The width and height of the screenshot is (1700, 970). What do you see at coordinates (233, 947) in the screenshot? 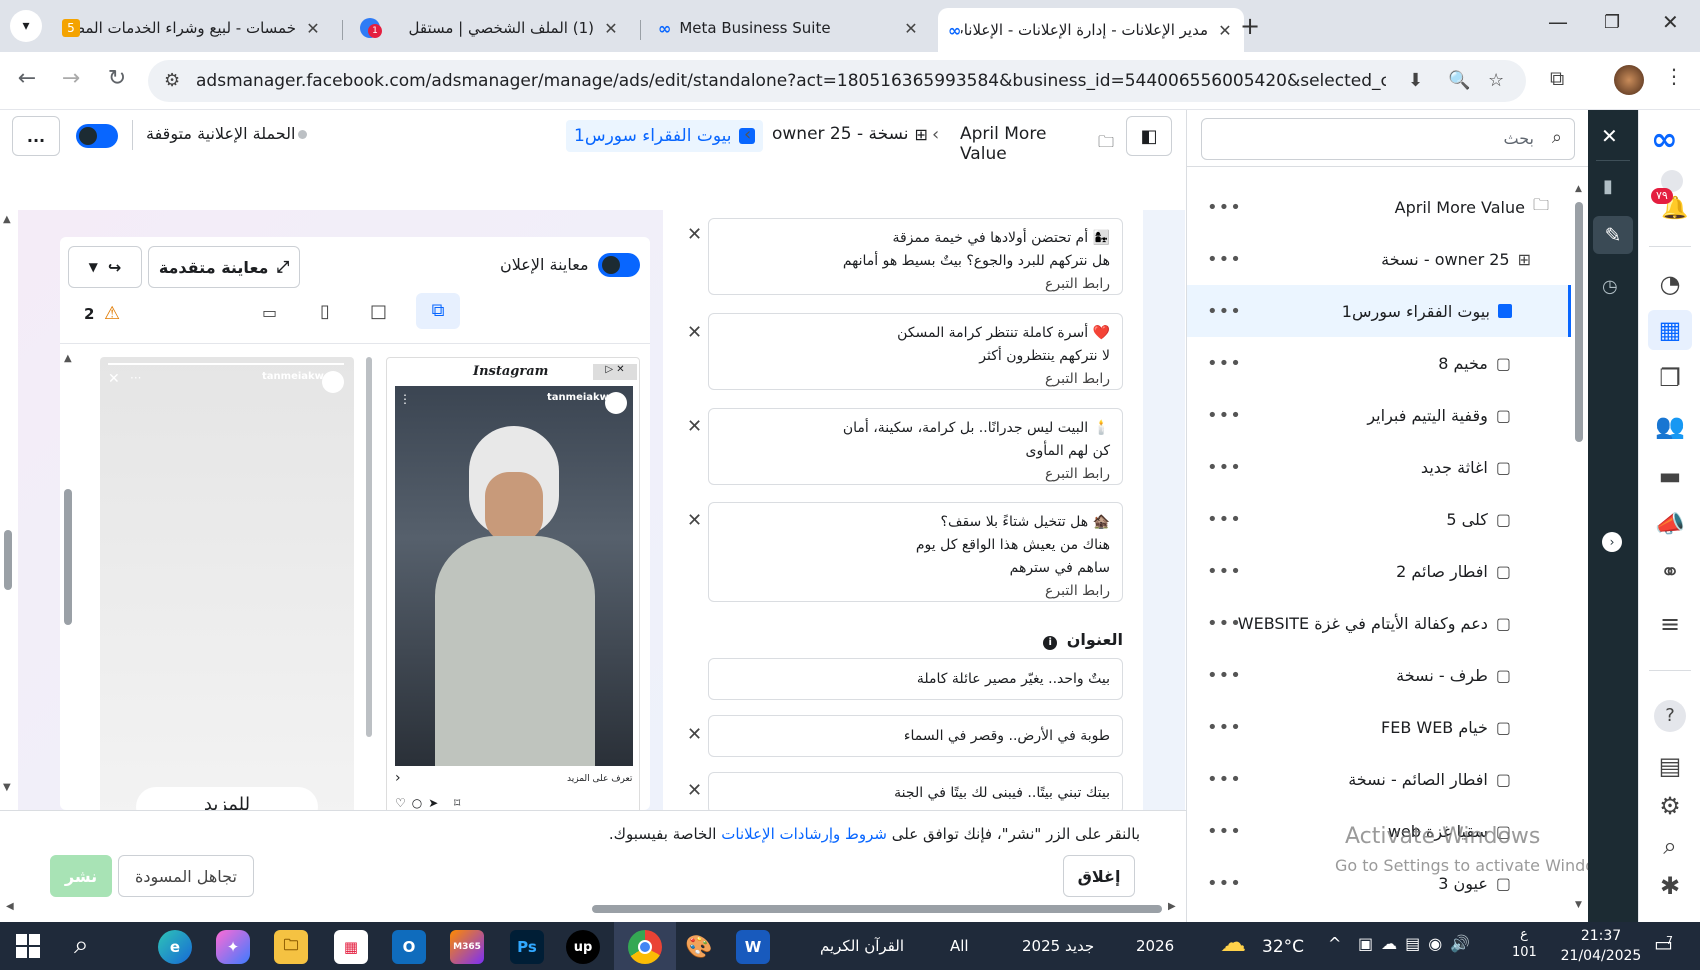
I see `copilot-icon: ✦` at bounding box center [233, 947].